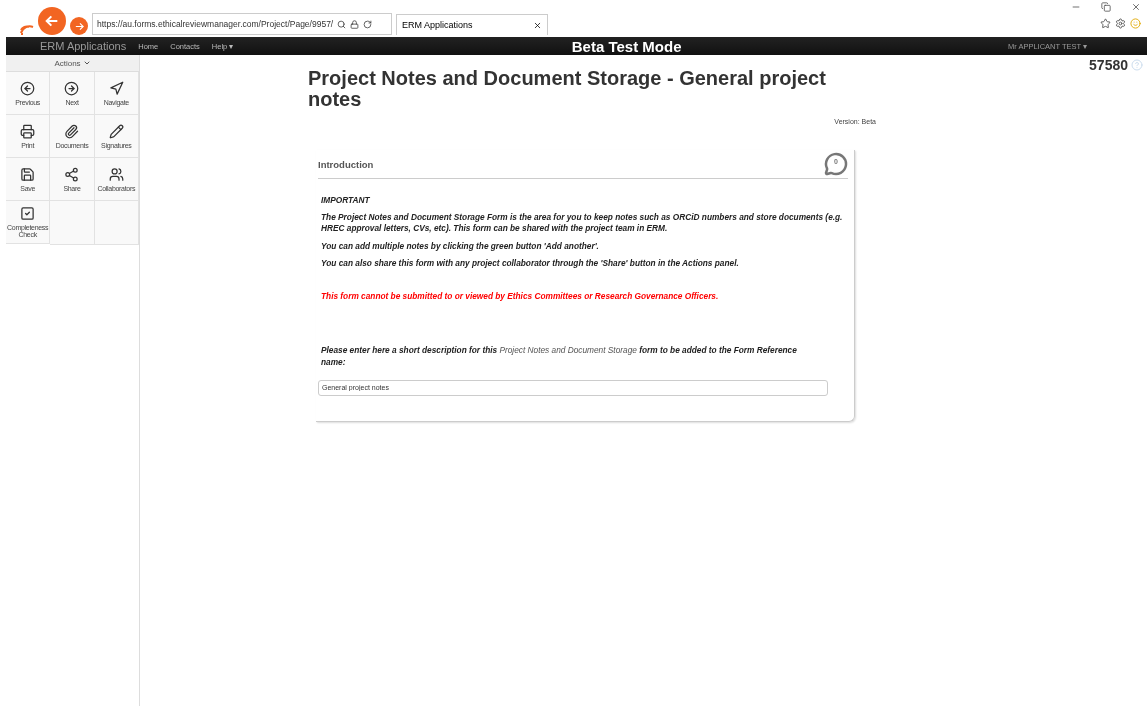 Image resolution: width=1147 pixels, height=706 pixels. I want to click on close-icon, so click(1136, 7).